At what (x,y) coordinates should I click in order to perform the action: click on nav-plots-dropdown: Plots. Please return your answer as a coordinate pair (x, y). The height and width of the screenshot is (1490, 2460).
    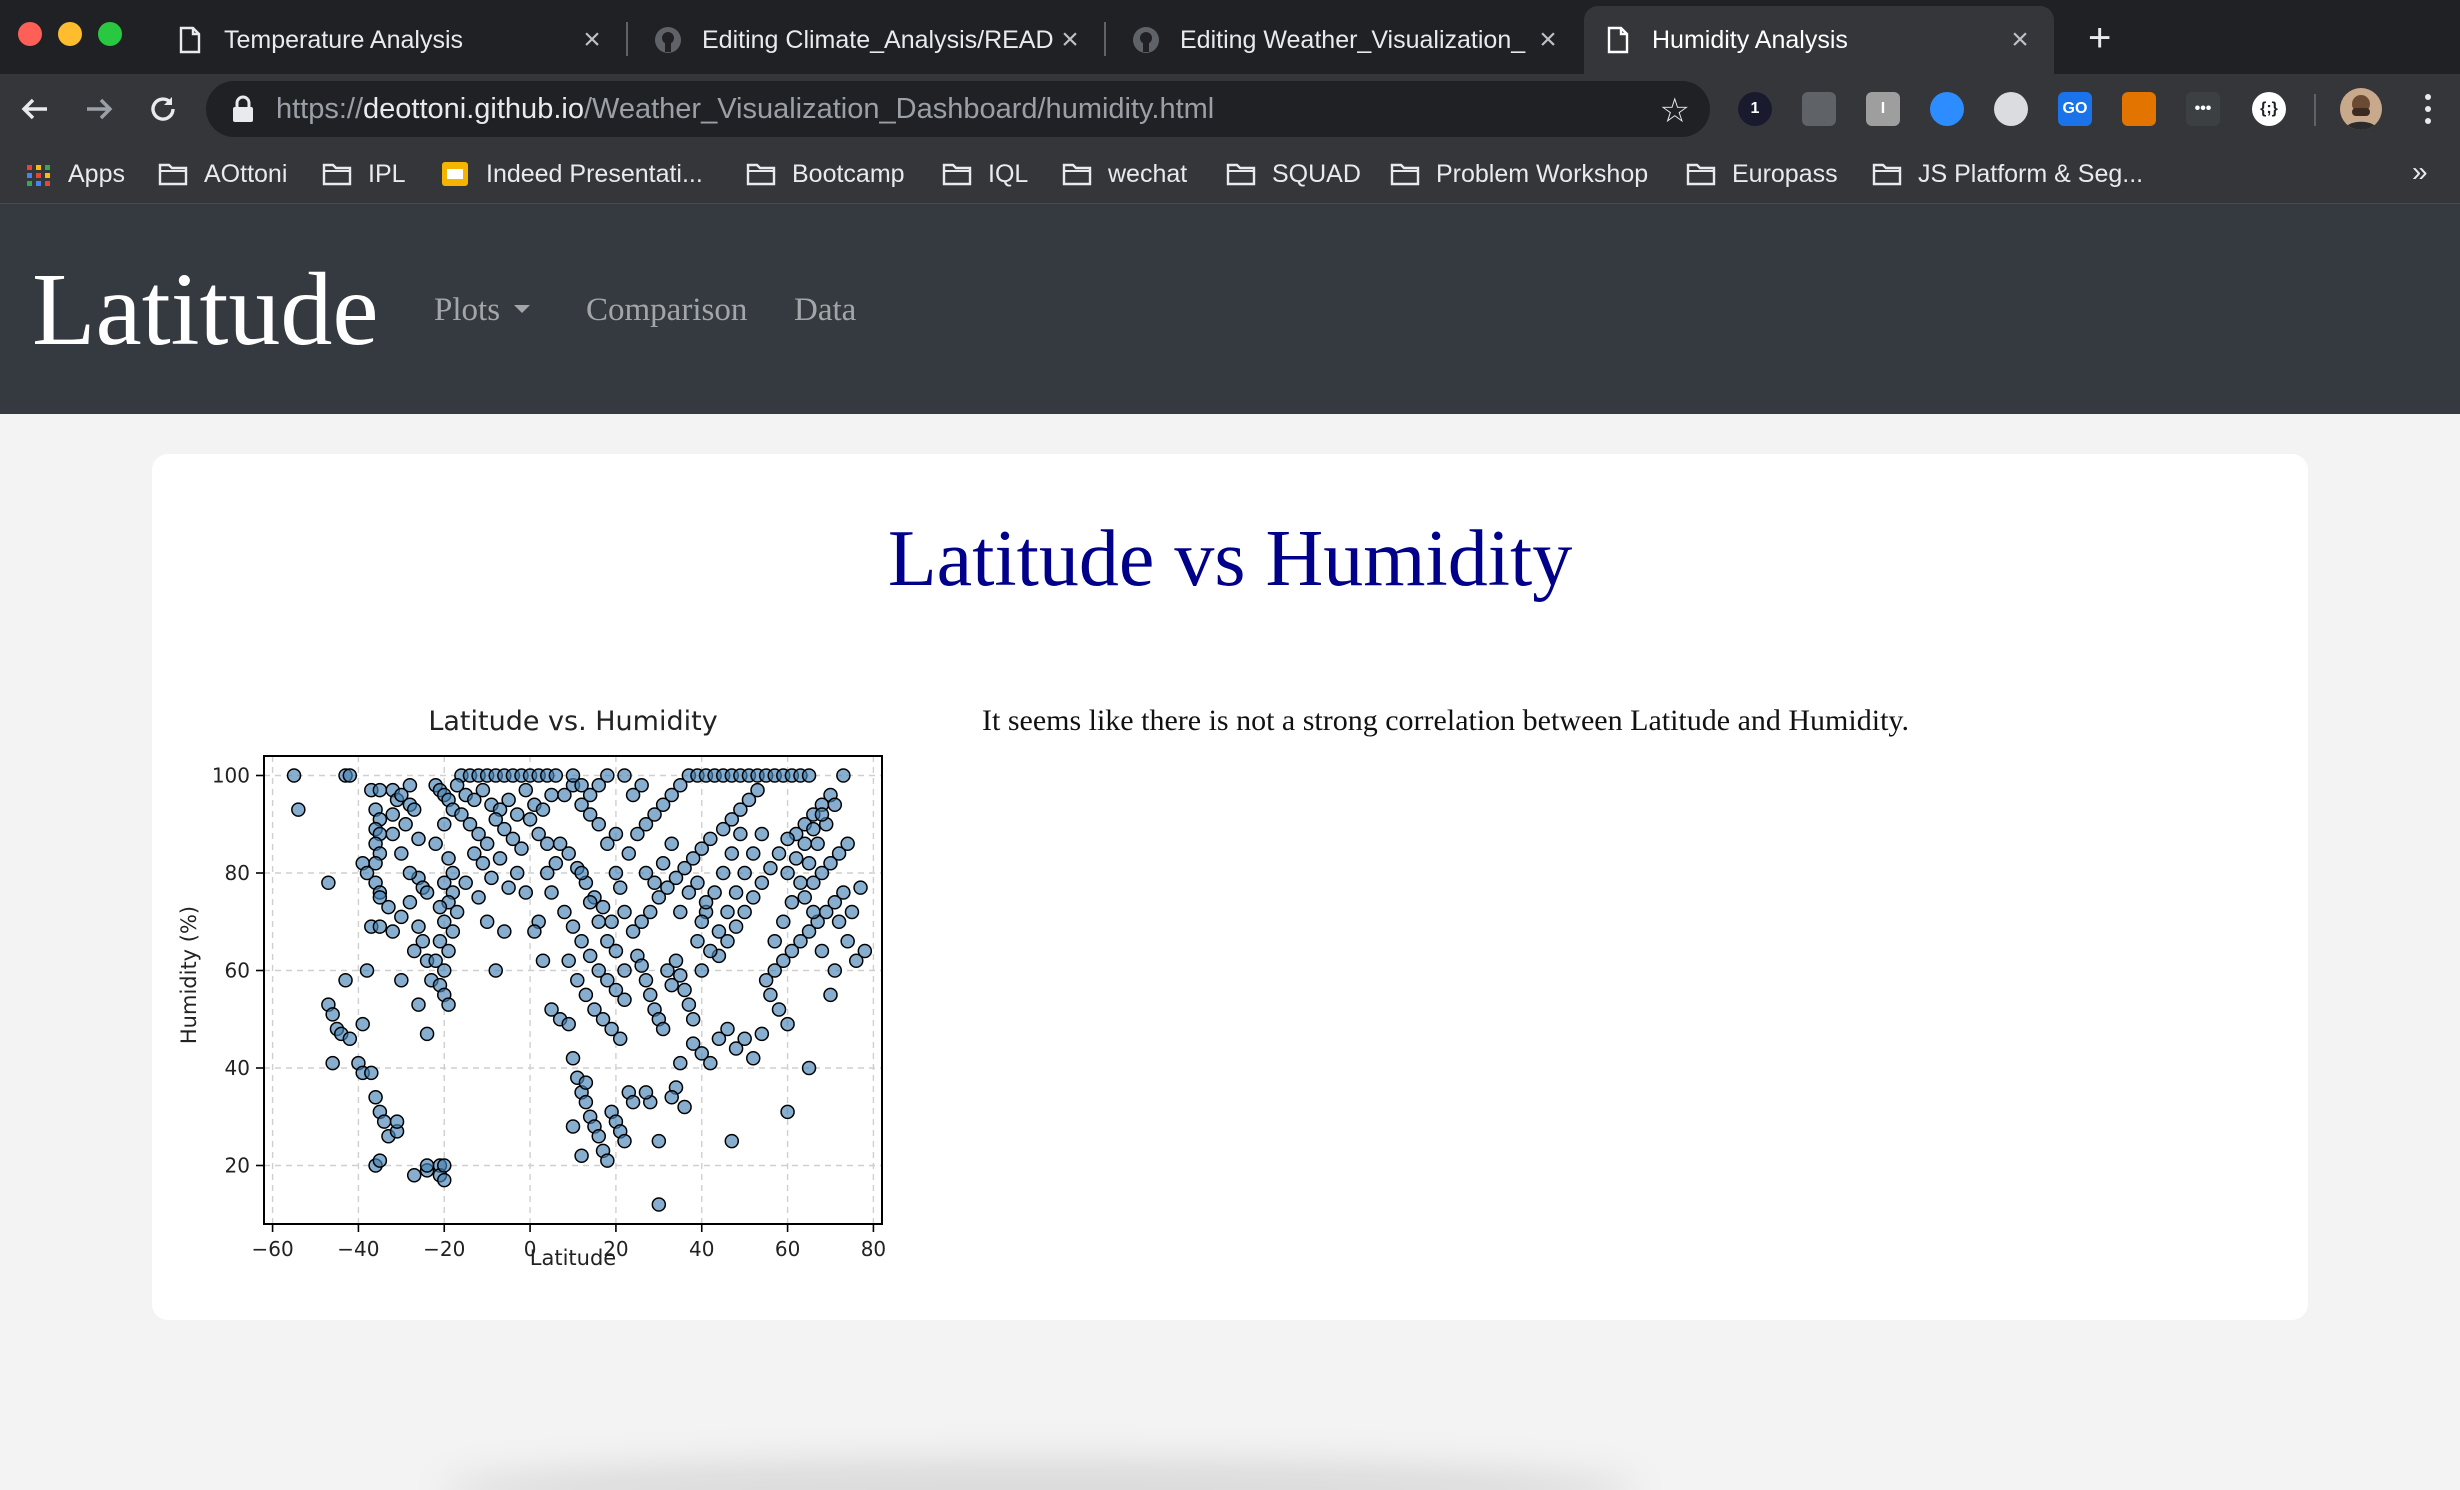
    Looking at the image, I should click on (482, 310).